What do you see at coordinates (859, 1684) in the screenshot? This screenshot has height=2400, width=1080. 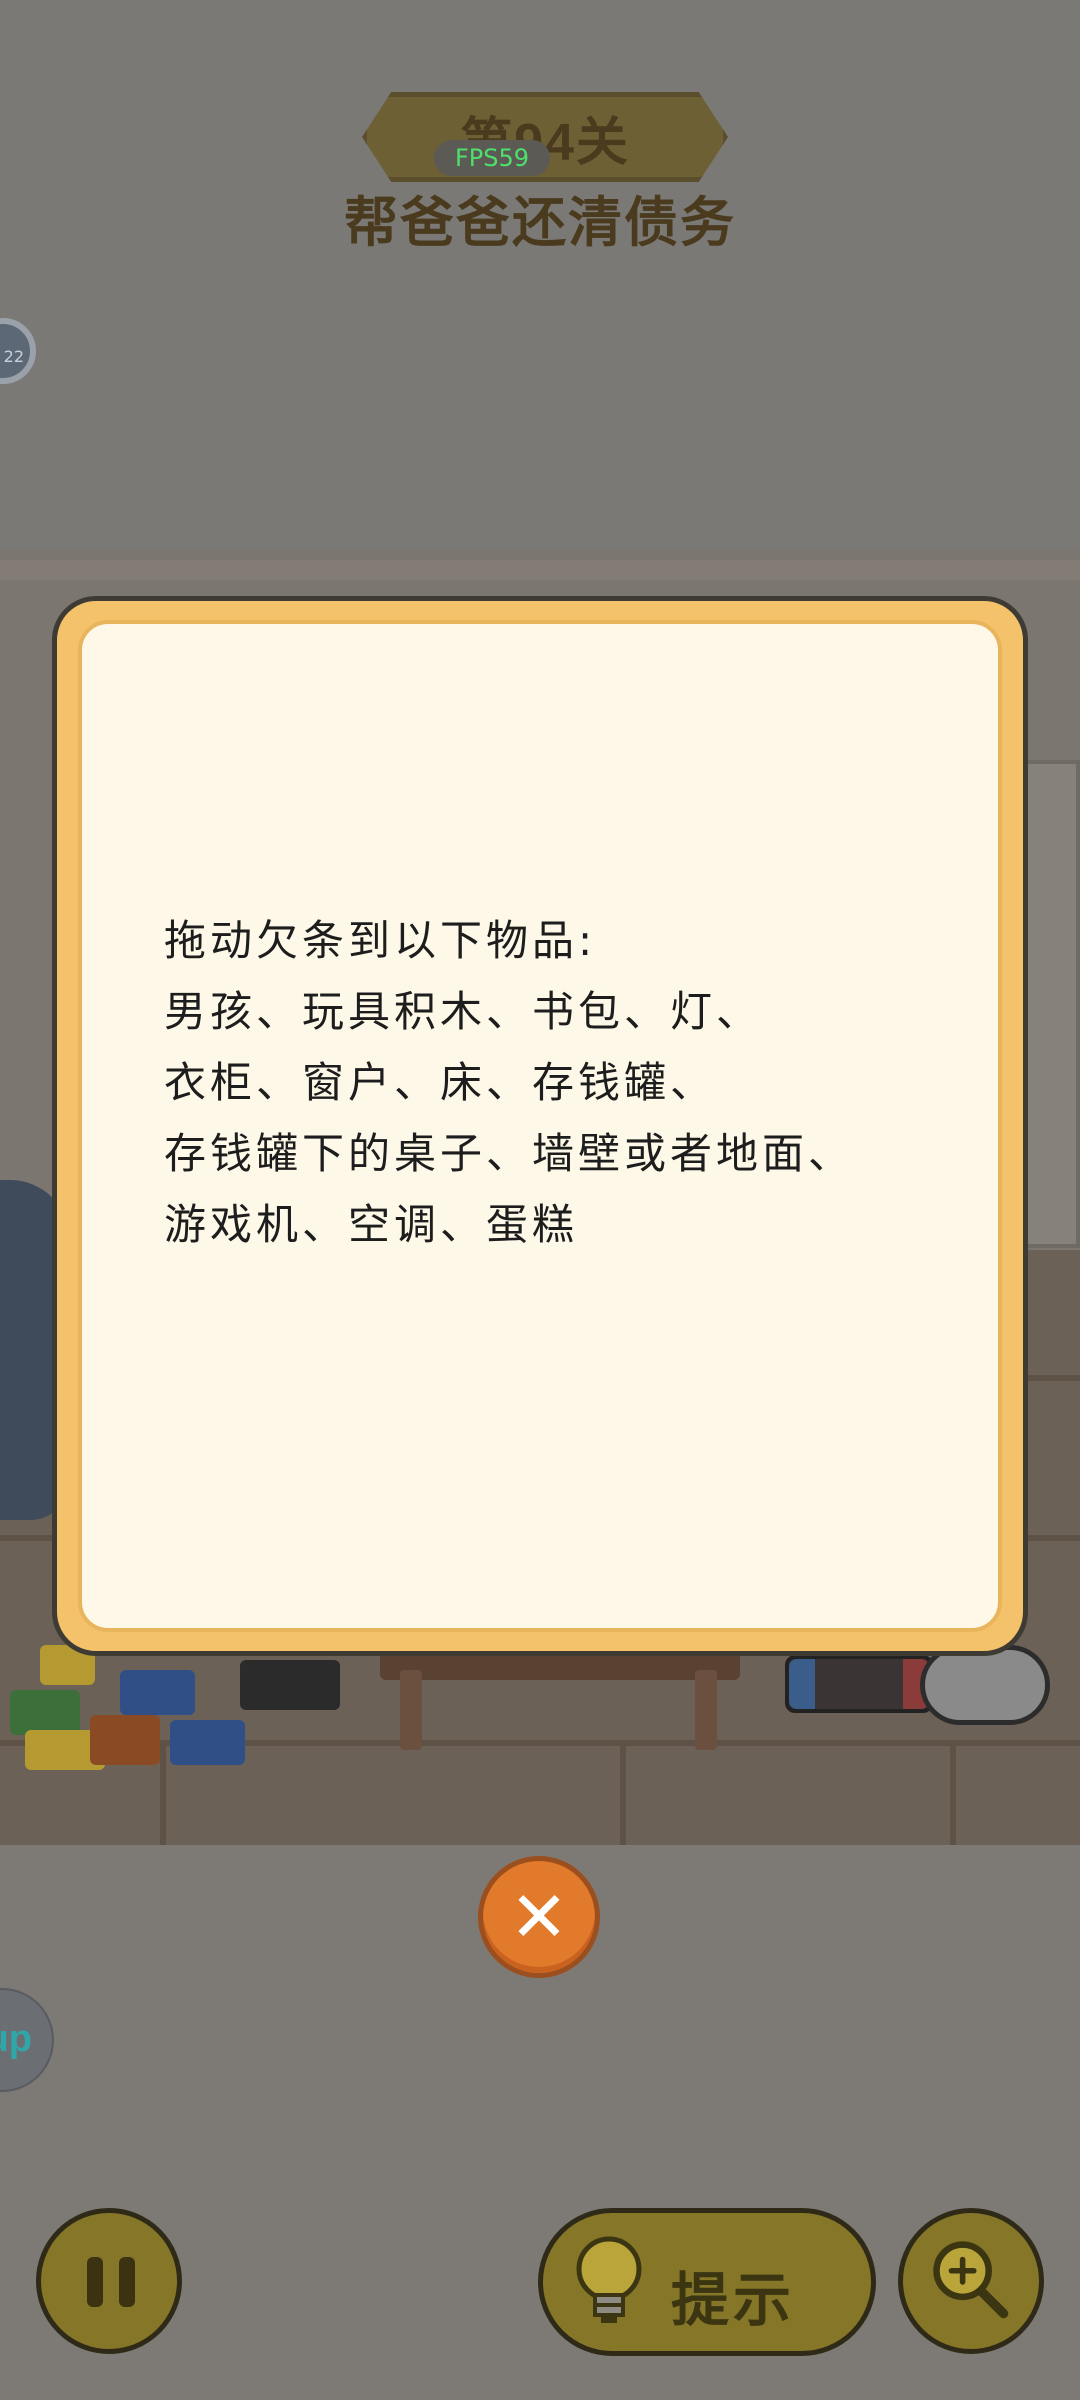 I see `game-console` at bounding box center [859, 1684].